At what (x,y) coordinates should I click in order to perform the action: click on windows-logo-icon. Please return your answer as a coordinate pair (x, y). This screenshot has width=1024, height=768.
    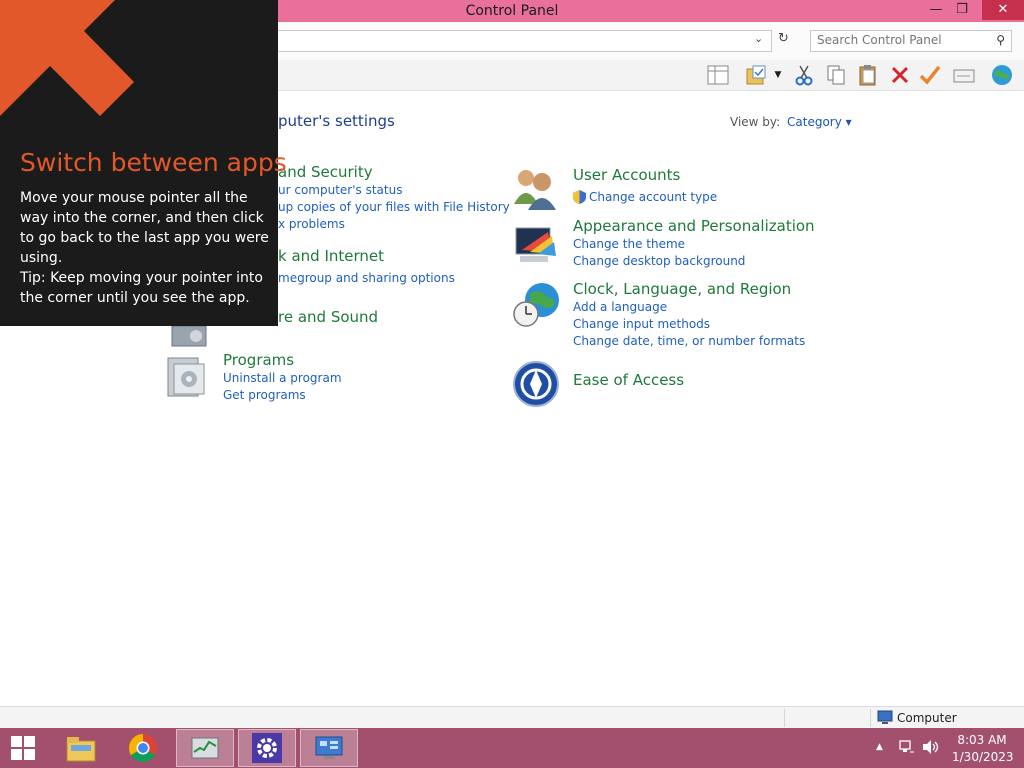
    Looking at the image, I should click on (23, 748).